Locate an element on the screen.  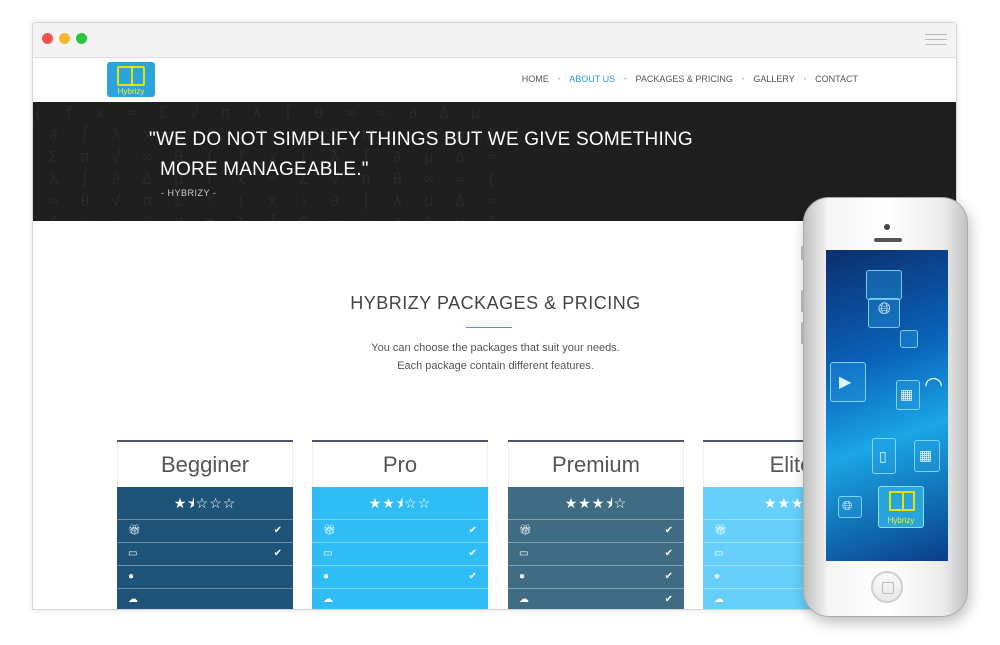
title-divider is located at coordinates (489, 327).